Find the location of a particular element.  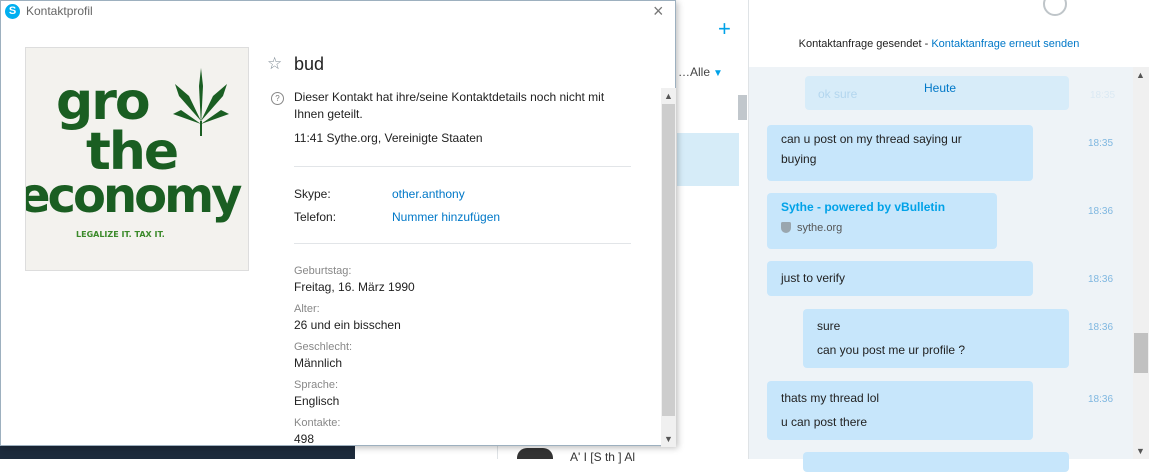

selected-contact-row is located at coordinates (708, 159).